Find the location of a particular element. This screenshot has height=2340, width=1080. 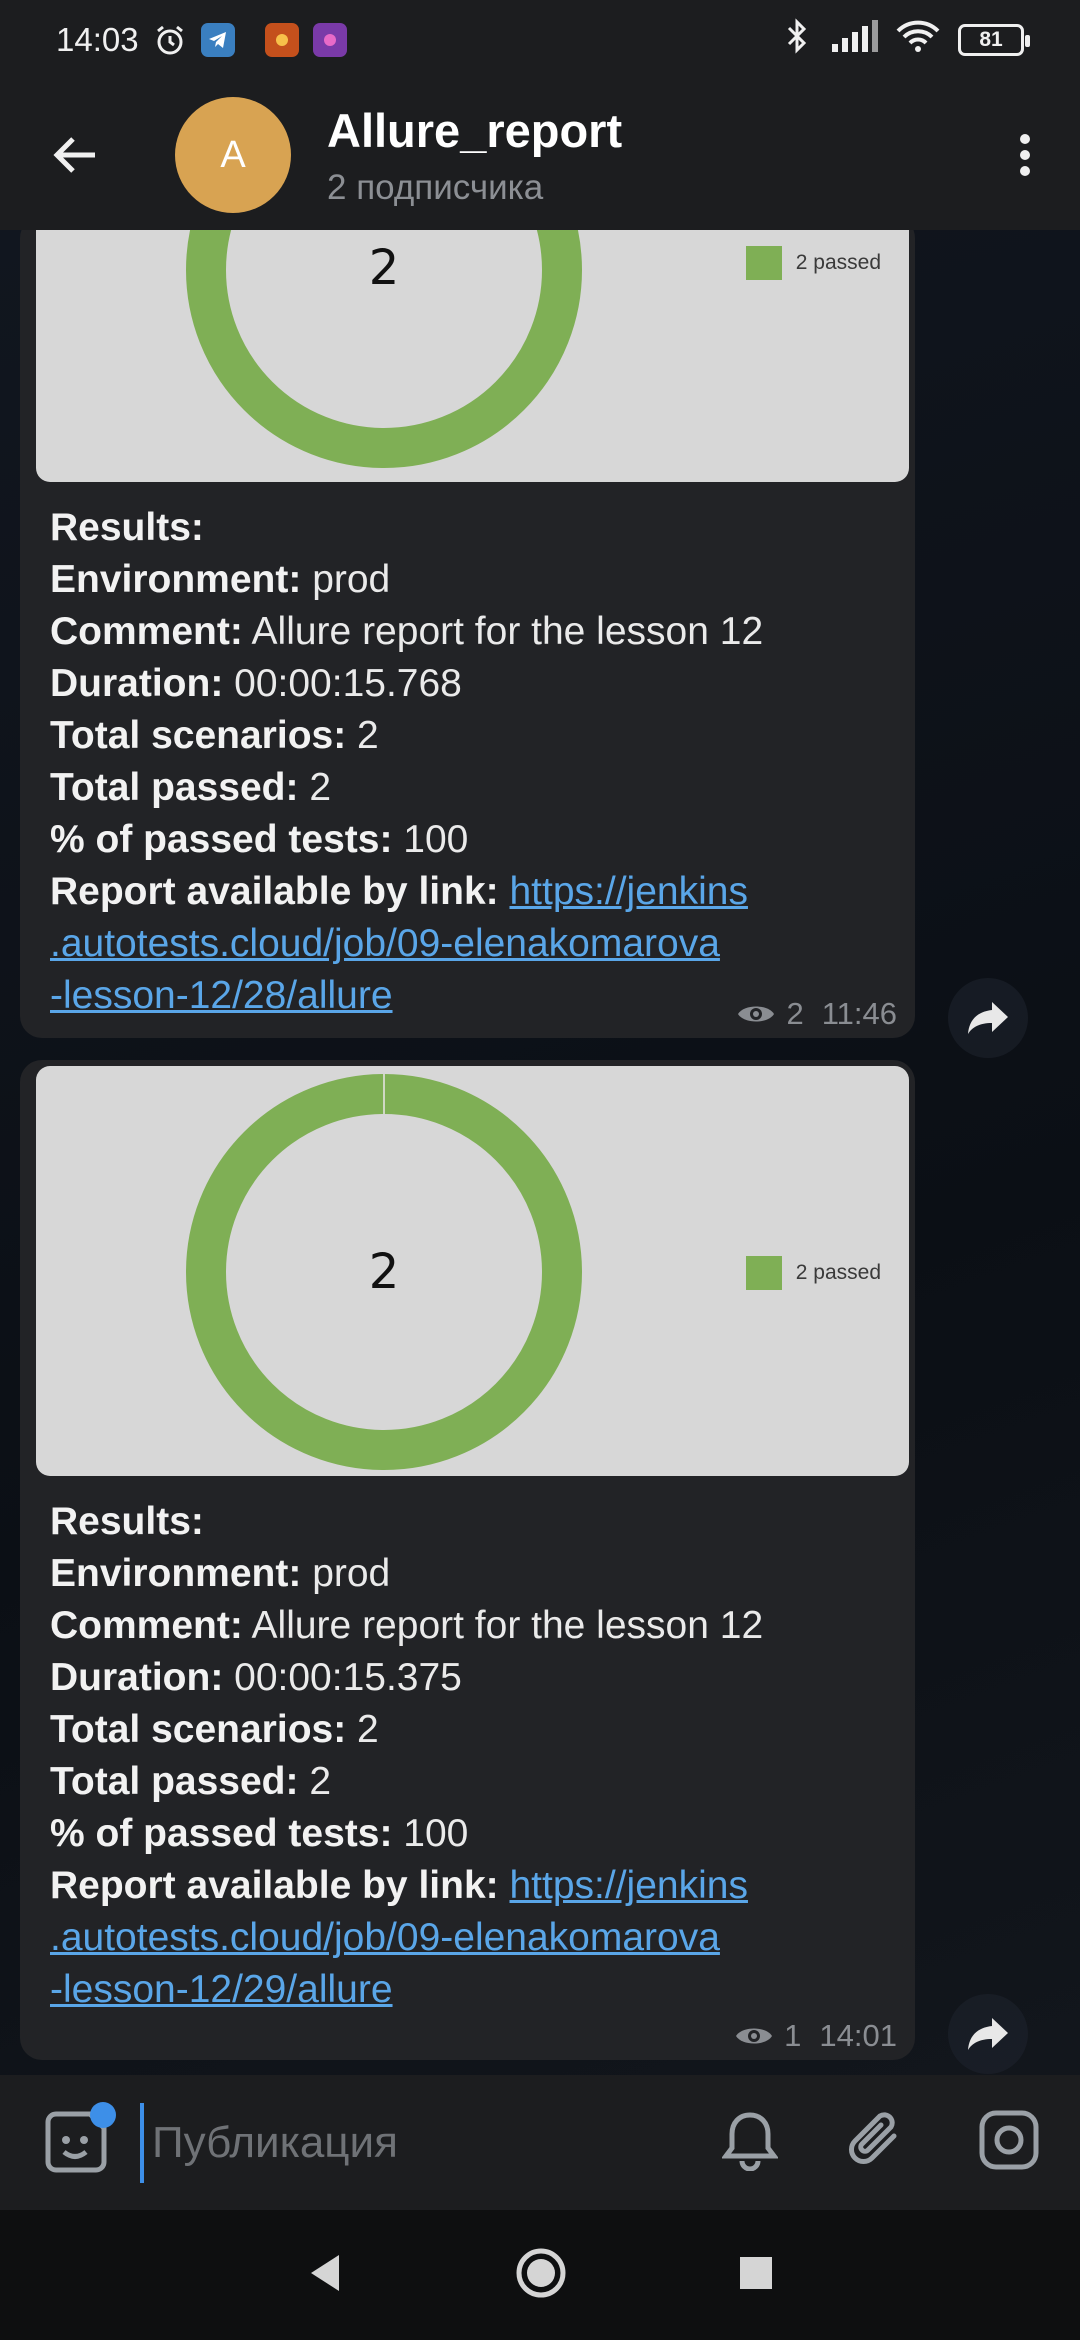

message-meta: 2 11:46 is located at coordinates (816, 1014).